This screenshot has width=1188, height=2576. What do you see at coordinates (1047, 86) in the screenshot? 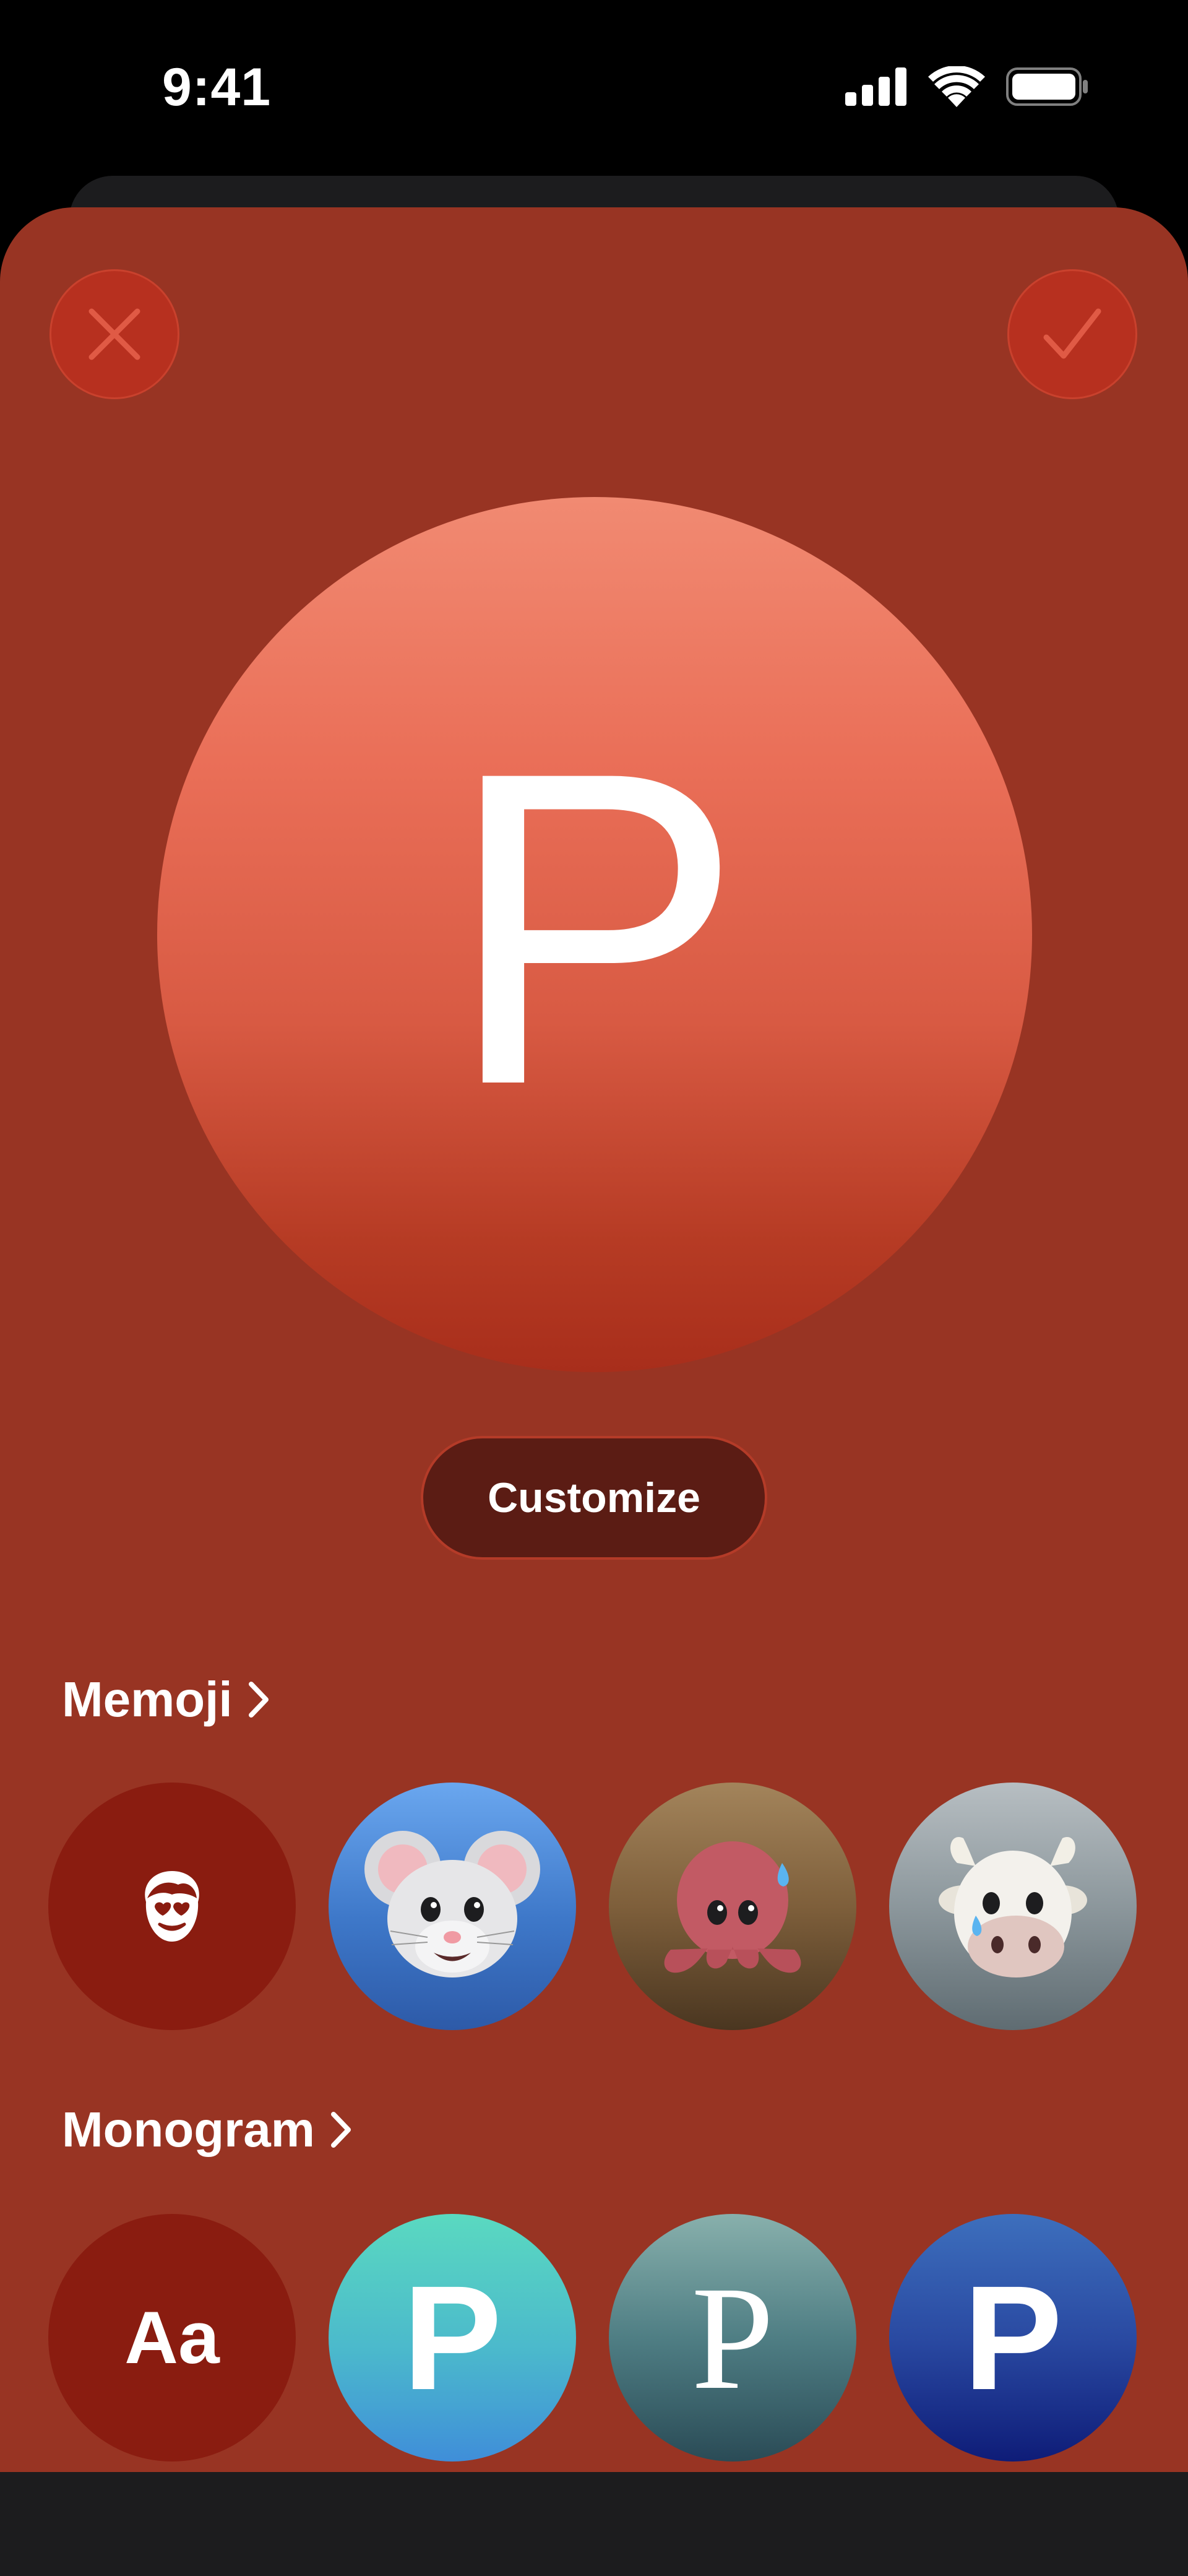
I see `battery-icon` at bounding box center [1047, 86].